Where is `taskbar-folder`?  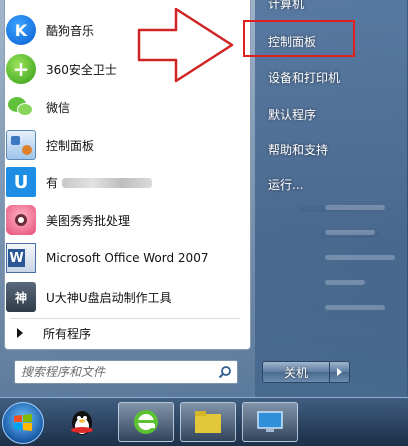
taskbar-folder is located at coordinates (208, 422).